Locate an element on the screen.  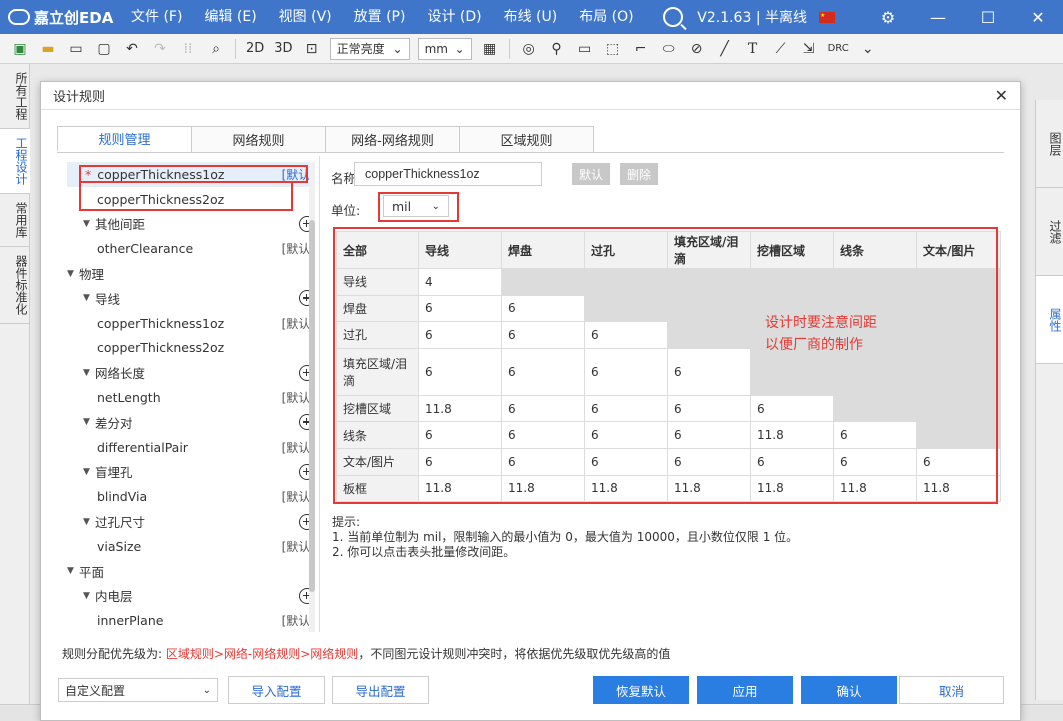
undo-icon: ↶ is located at coordinates (132, 49).